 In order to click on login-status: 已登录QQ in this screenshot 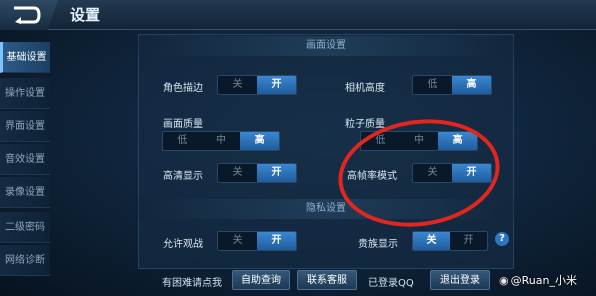, I will do `click(391, 283)`.